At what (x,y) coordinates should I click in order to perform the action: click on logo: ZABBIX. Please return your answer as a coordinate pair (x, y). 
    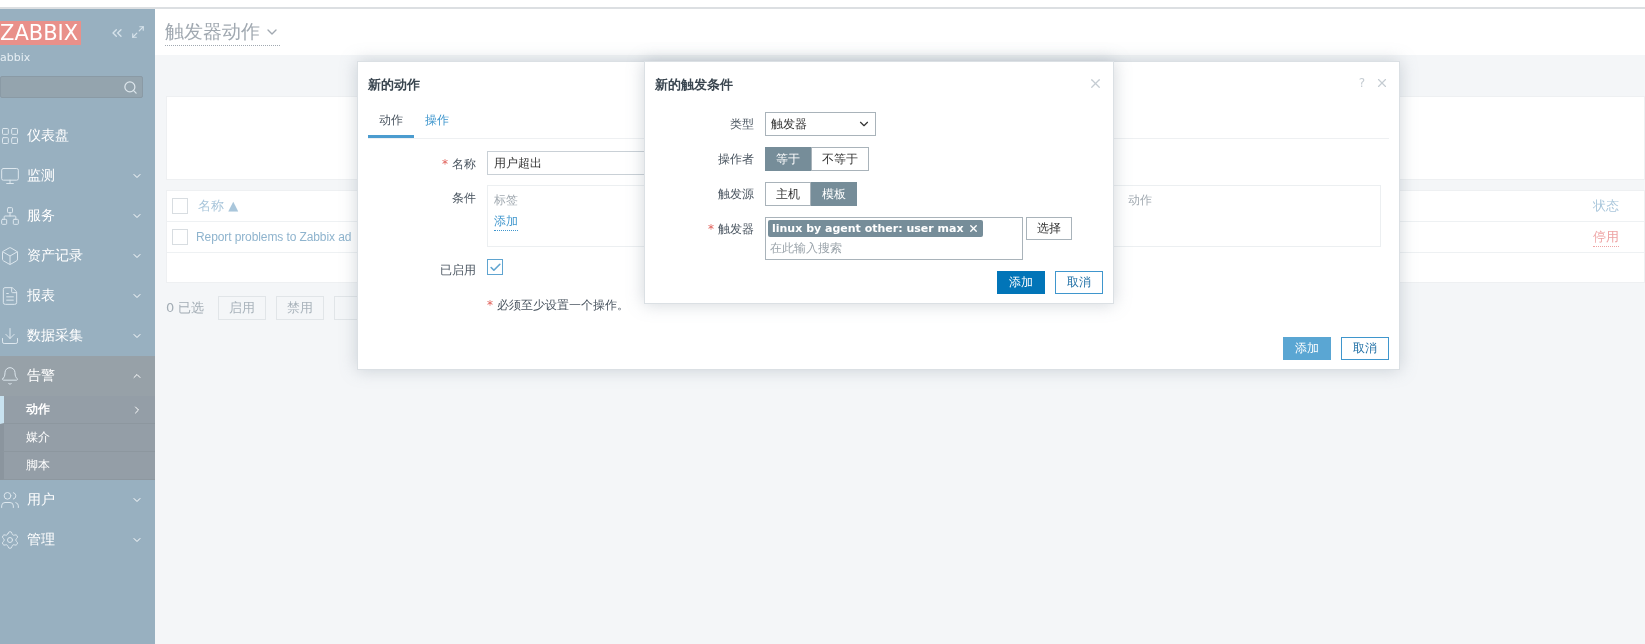
    Looking at the image, I should click on (41, 33).